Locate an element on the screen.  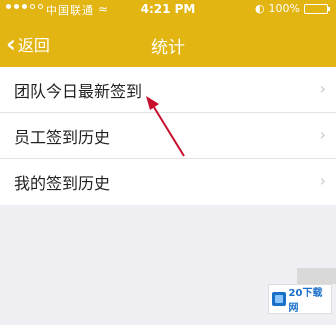
watermark-icon is located at coordinates (279, 299).